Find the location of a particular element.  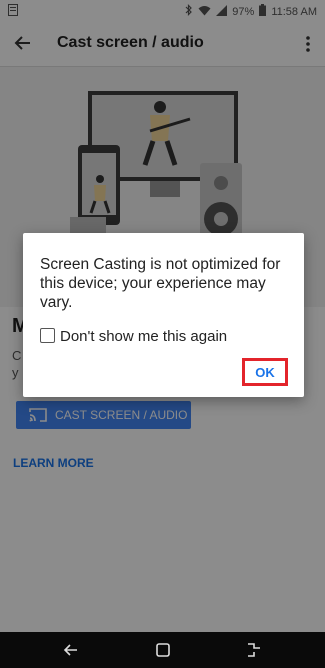

nav-home-icon is located at coordinates (163, 650).